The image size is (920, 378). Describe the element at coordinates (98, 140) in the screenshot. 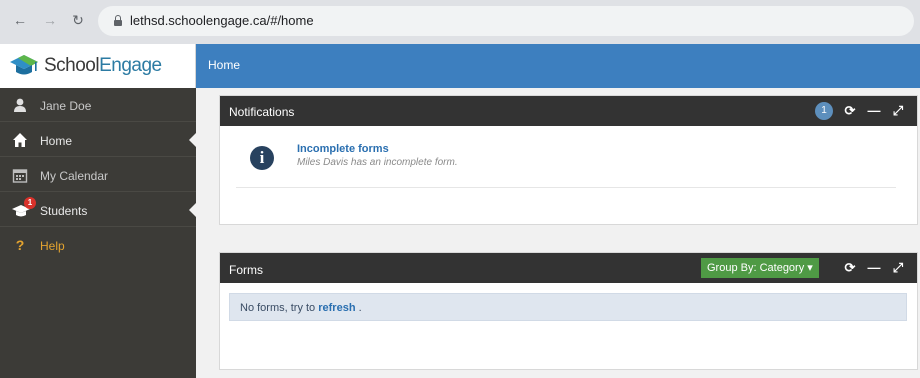

I see `sidebar-item-home: Home` at that location.